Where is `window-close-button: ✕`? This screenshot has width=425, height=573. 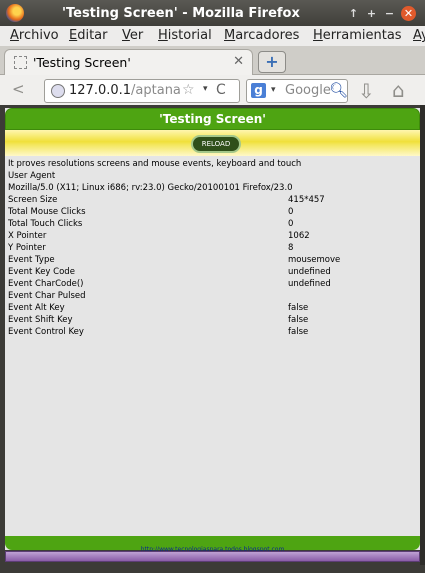 window-close-button: ✕ is located at coordinates (408, 13).